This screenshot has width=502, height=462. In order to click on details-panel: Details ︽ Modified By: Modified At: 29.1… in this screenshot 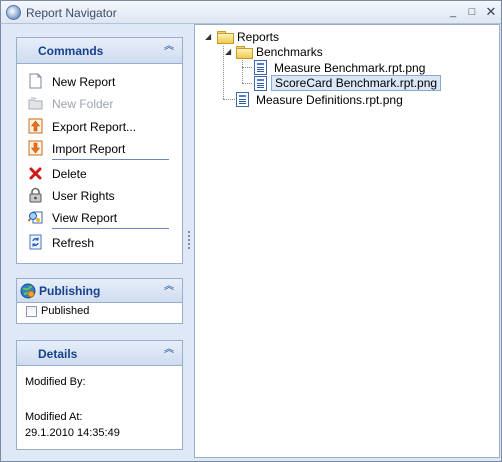, I will do `click(99, 395)`.